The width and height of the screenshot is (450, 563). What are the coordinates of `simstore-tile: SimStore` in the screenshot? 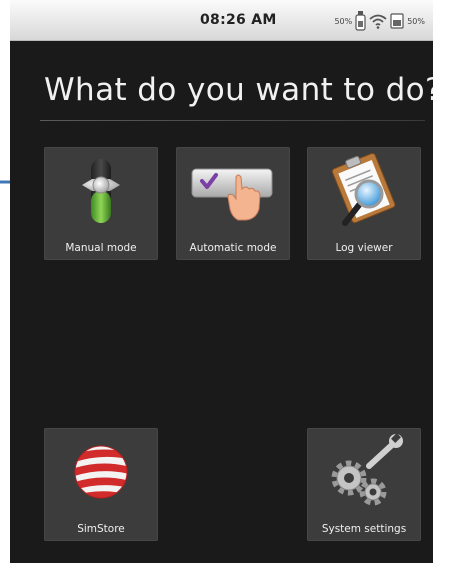 It's located at (101, 484).